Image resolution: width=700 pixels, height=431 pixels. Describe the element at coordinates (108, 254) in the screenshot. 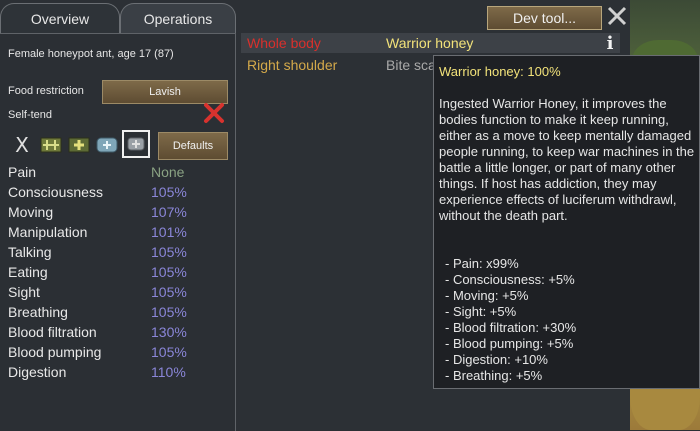

I see `capacity-row: Talking 105%` at that location.